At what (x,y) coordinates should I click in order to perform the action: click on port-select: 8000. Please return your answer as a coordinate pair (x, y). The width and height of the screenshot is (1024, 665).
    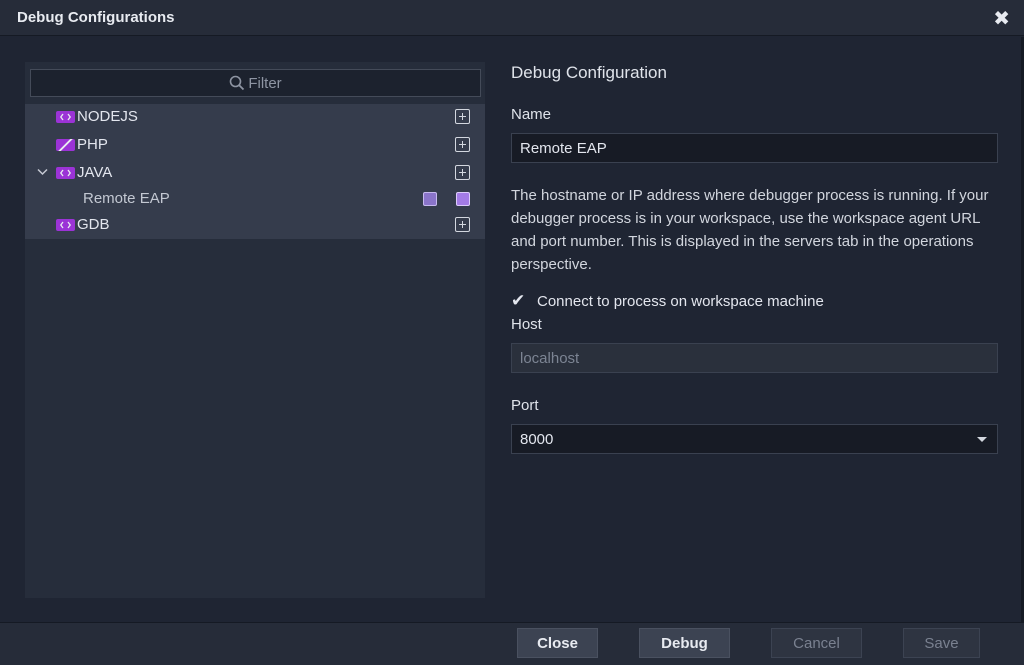
    Looking at the image, I should click on (754, 439).